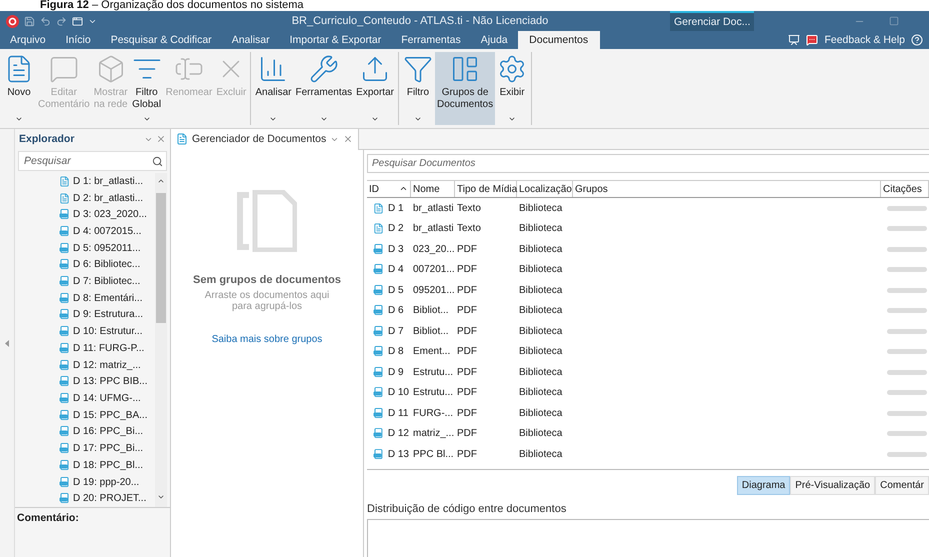 Image resolution: width=929 pixels, height=557 pixels. I want to click on ribbon-button: Novo, so click(19, 88).